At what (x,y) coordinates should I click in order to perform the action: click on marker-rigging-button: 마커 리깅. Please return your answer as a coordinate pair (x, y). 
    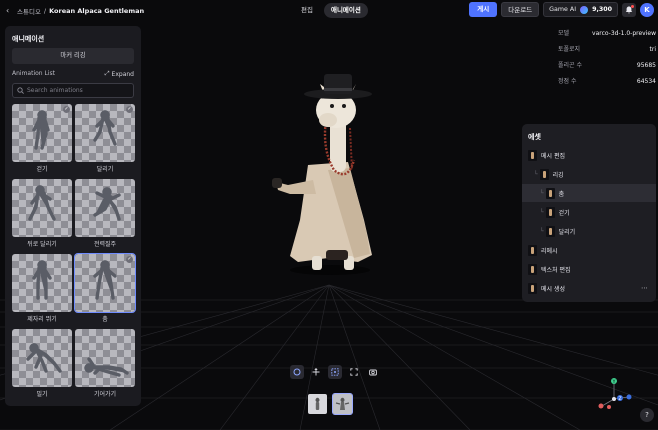
    Looking at the image, I should click on (73, 56).